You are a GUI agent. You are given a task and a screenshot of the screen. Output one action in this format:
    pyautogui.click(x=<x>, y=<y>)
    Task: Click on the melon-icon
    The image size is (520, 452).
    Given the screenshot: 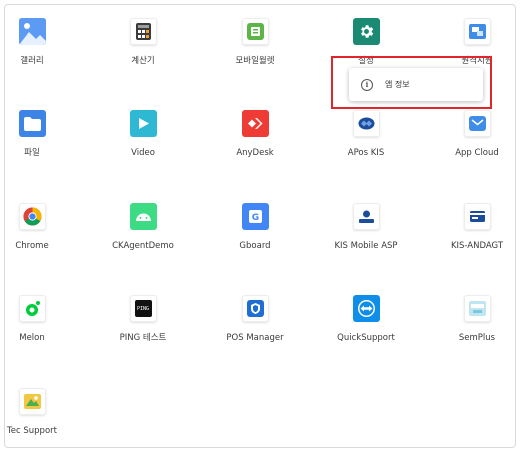 What is the action you would take?
    pyautogui.click(x=32, y=308)
    